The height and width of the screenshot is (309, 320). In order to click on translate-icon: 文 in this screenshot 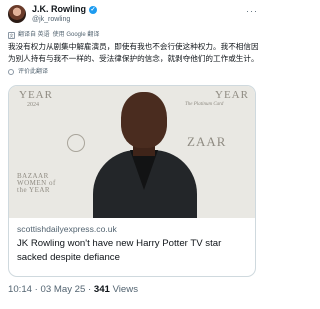, I will do `click(11, 35)`.